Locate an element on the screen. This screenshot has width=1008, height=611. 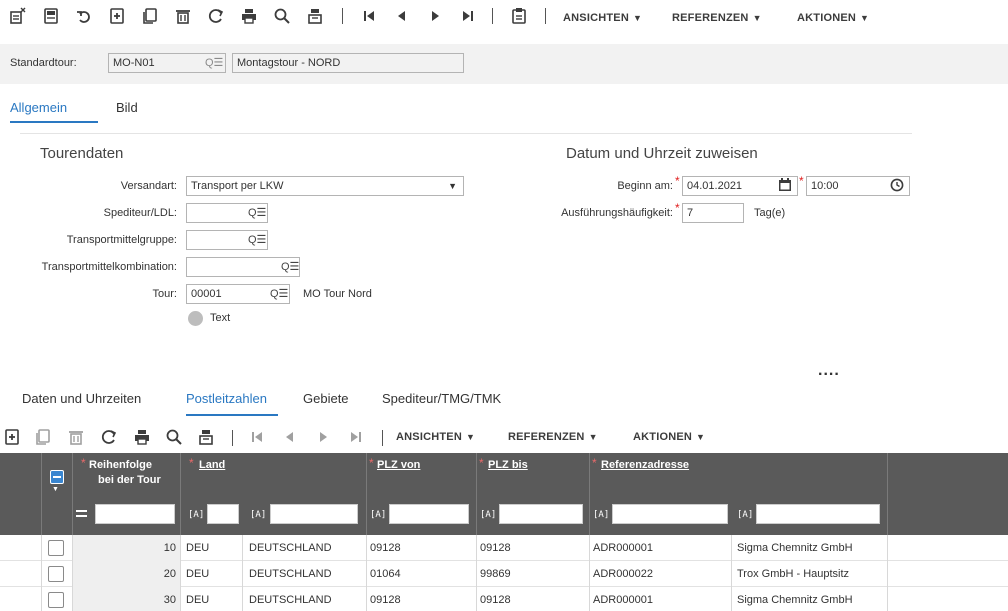
cell-plz-bis: 99869 is located at coordinates (495, 574).